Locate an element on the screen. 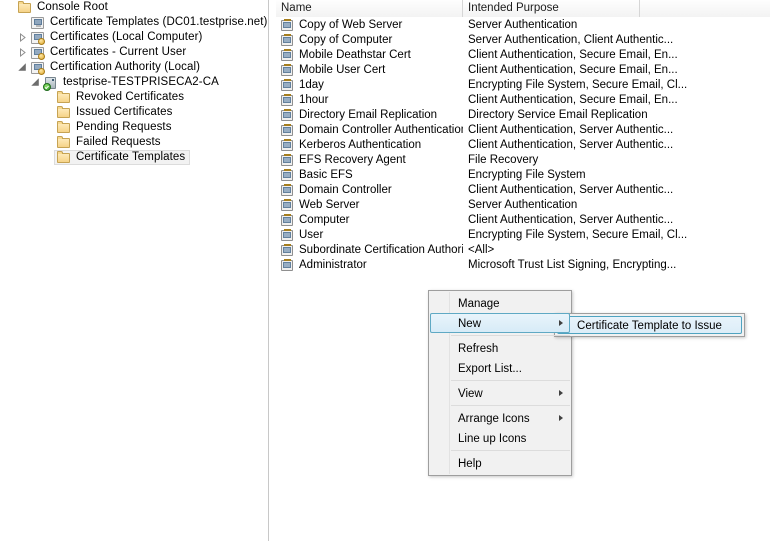  cell-intended-purpose: Encrypting File System is located at coordinates (527, 175).